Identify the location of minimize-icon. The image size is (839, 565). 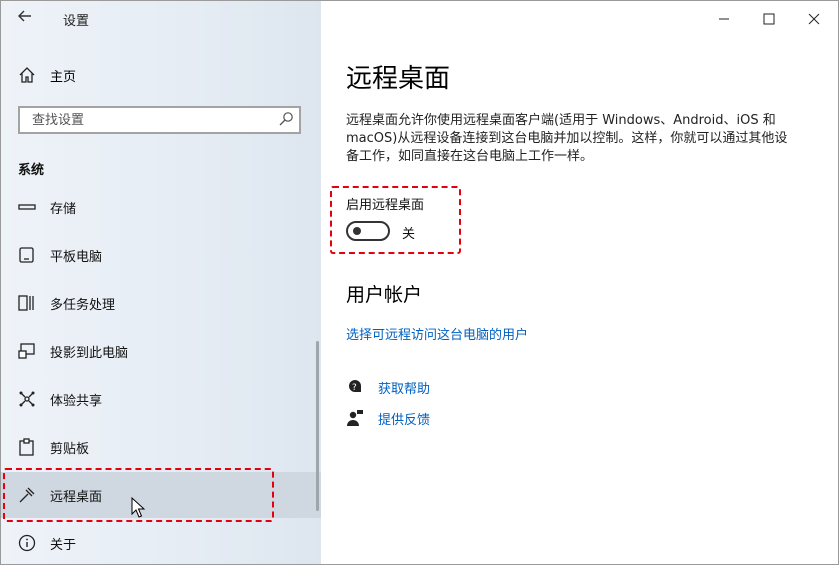
(724, 19).